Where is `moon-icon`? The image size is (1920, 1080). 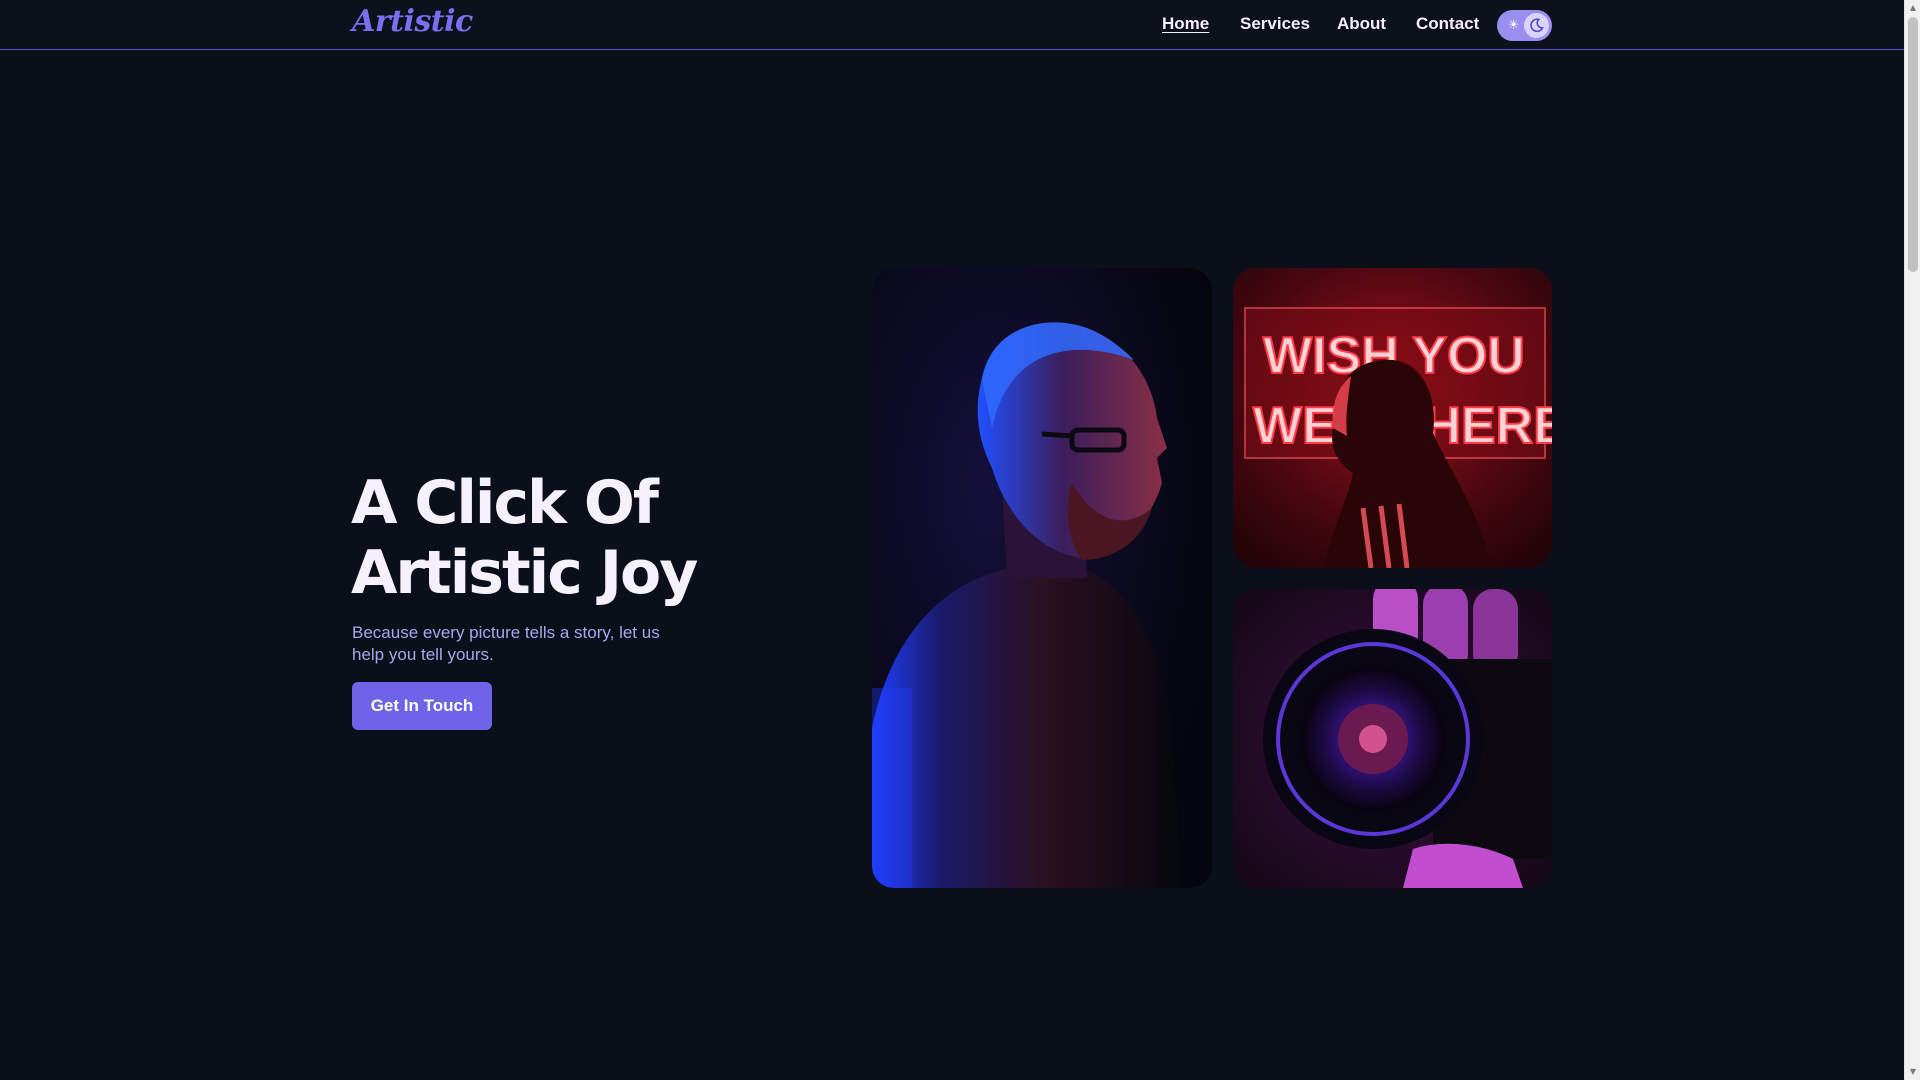
moon-icon is located at coordinates (1537, 25).